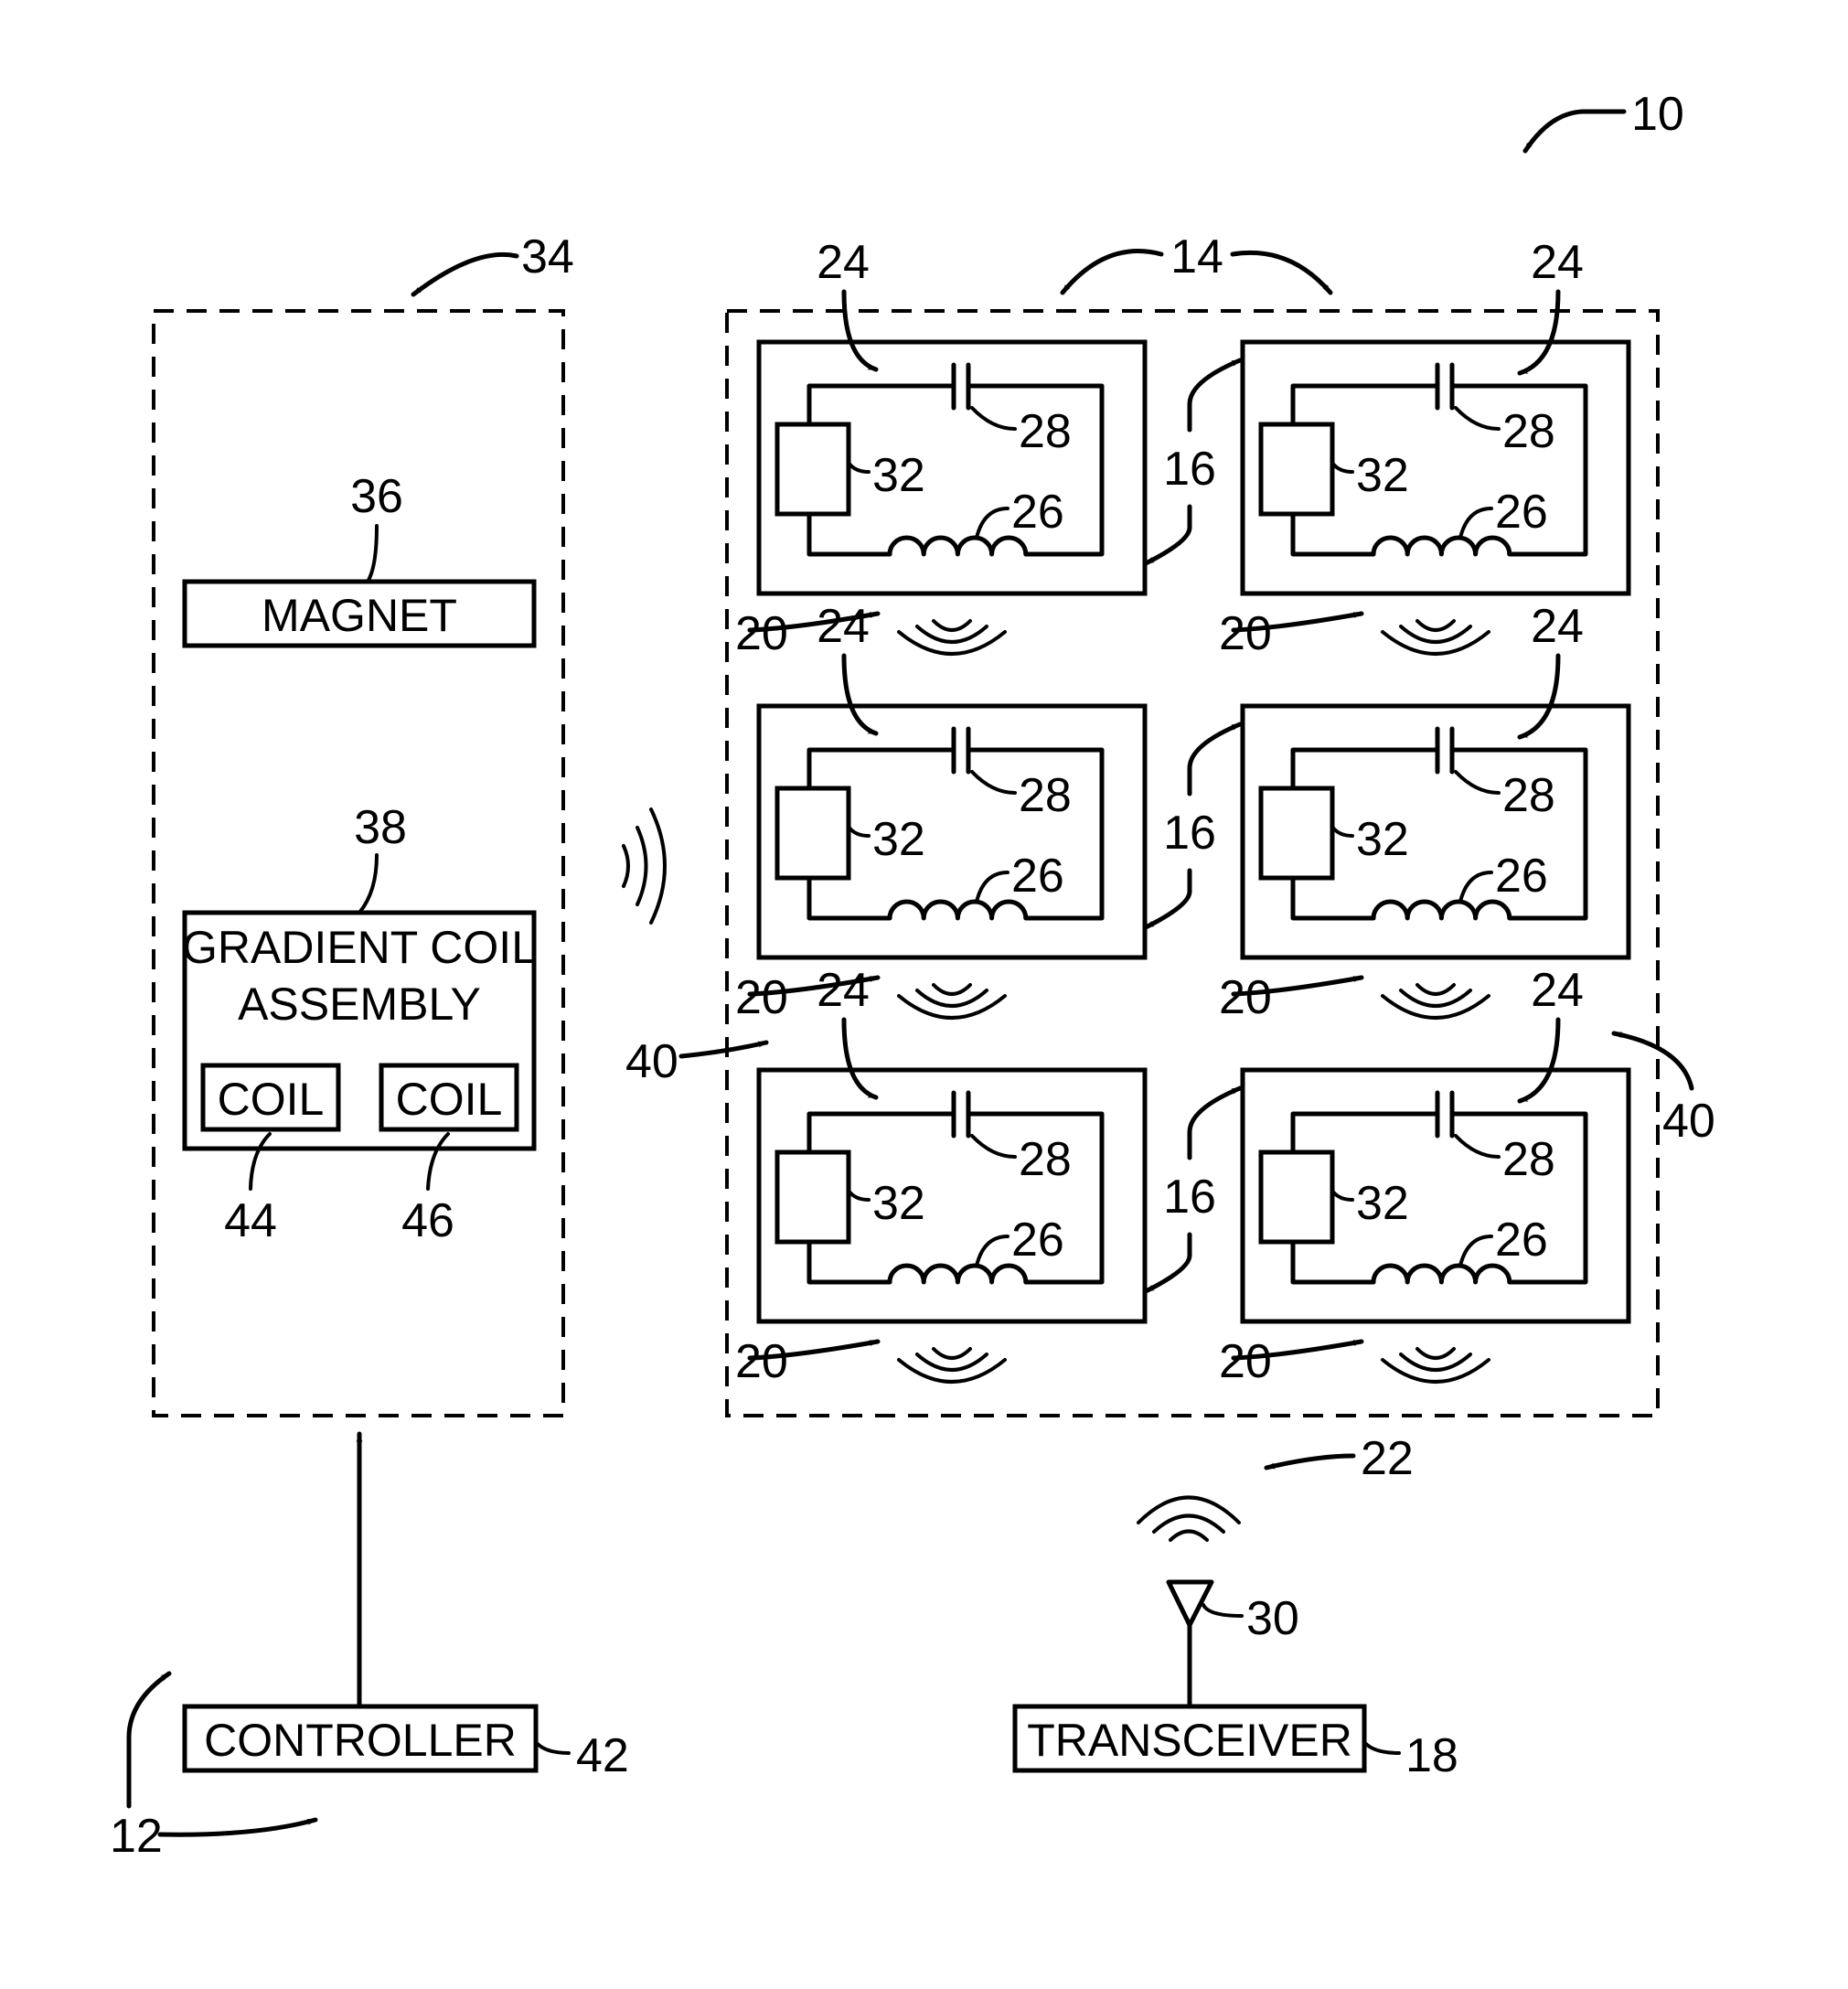 The image size is (1848, 1989). What do you see at coordinates (1190, 1644) in the screenshot?
I see `antenna-icon` at bounding box center [1190, 1644].